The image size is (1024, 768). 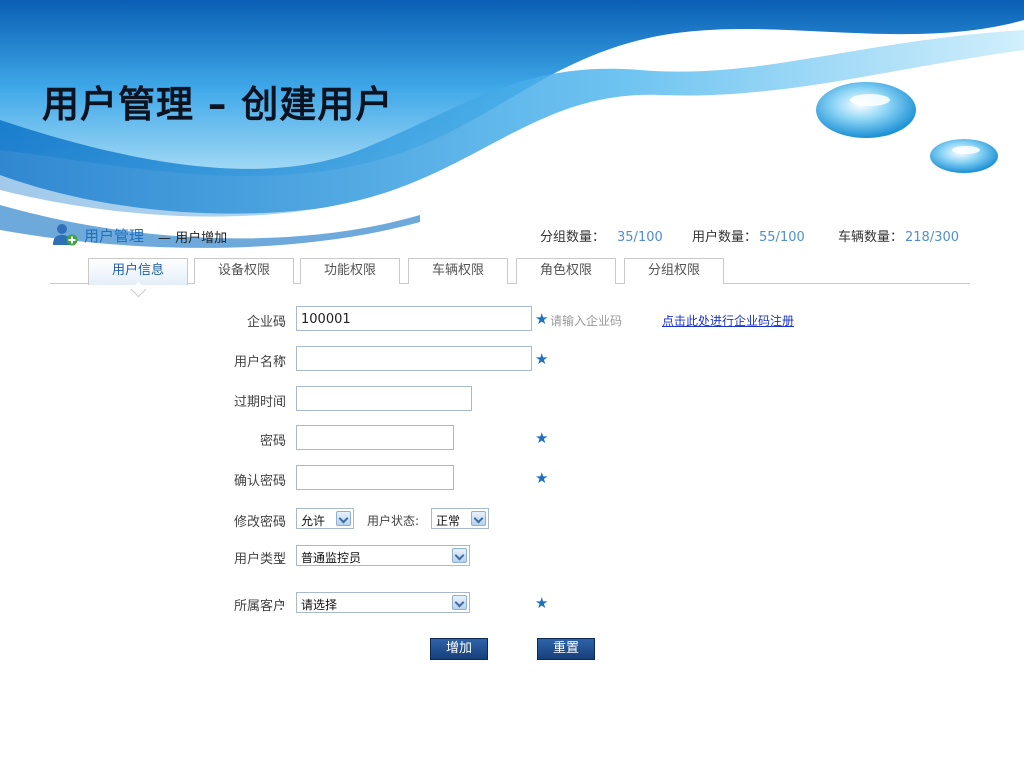 What do you see at coordinates (586, 321) in the screenshot?
I see `company-code-hint: 请输入企业码` at bounding box center [586, 321].